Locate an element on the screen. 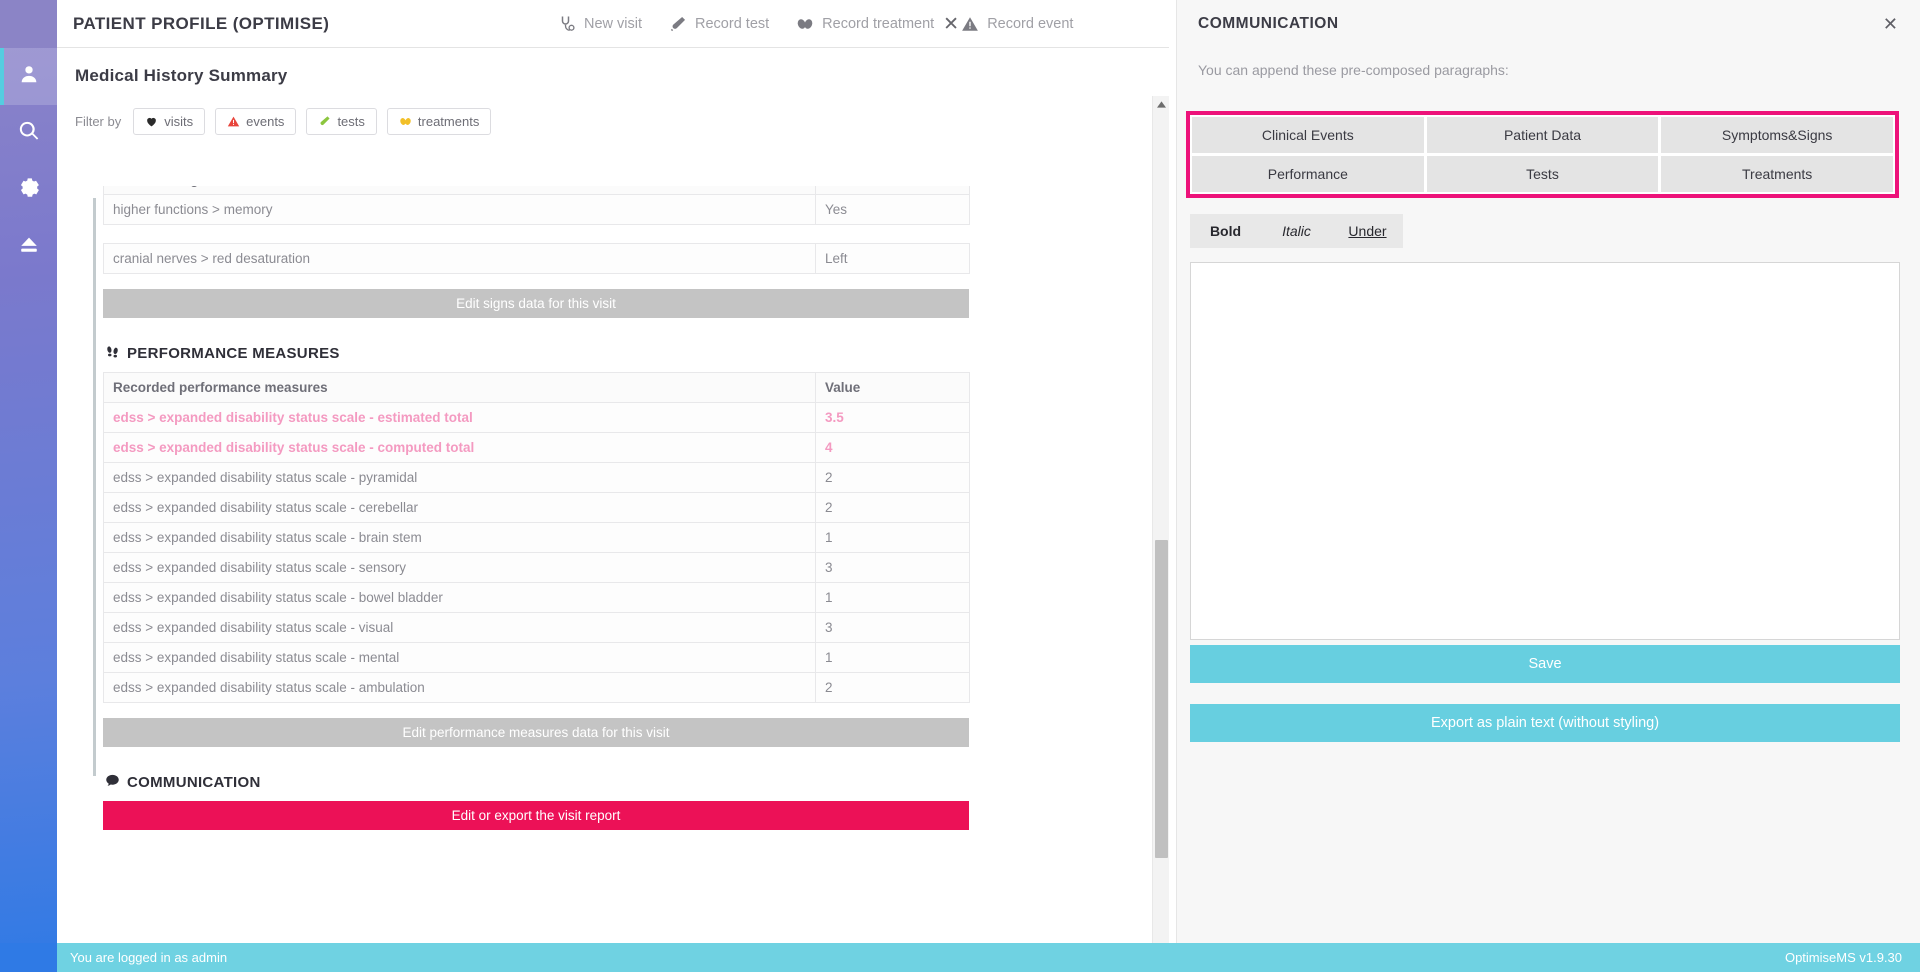  table-header-row: Recorded signs Value is located at coordinates (536, 190).